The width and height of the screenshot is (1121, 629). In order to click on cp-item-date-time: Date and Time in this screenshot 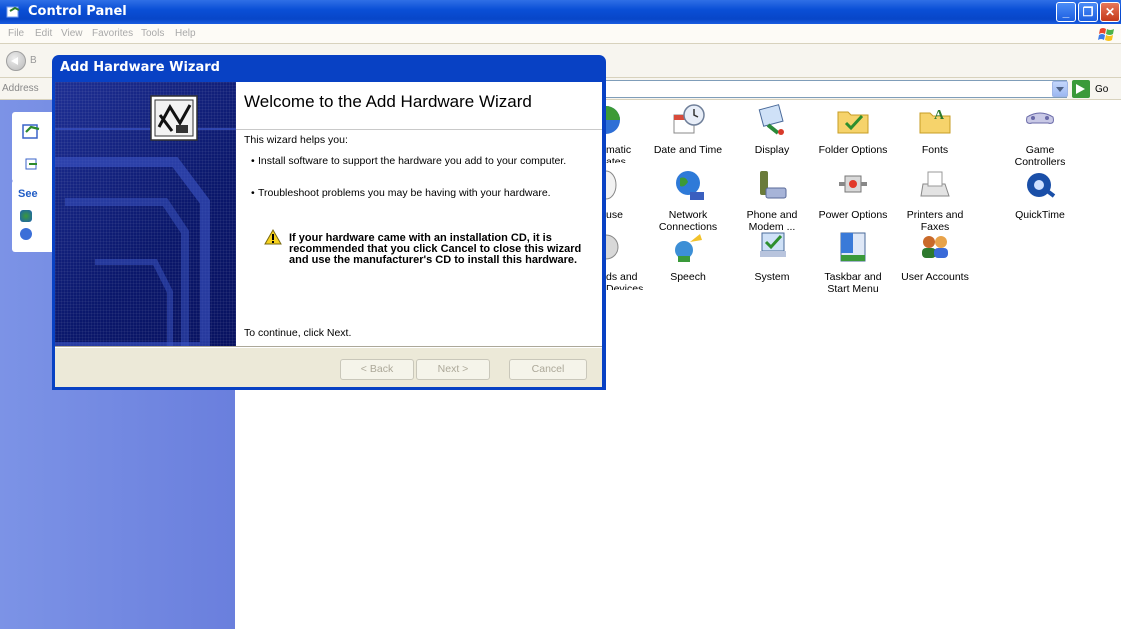, I will do `click(688, 129)`.